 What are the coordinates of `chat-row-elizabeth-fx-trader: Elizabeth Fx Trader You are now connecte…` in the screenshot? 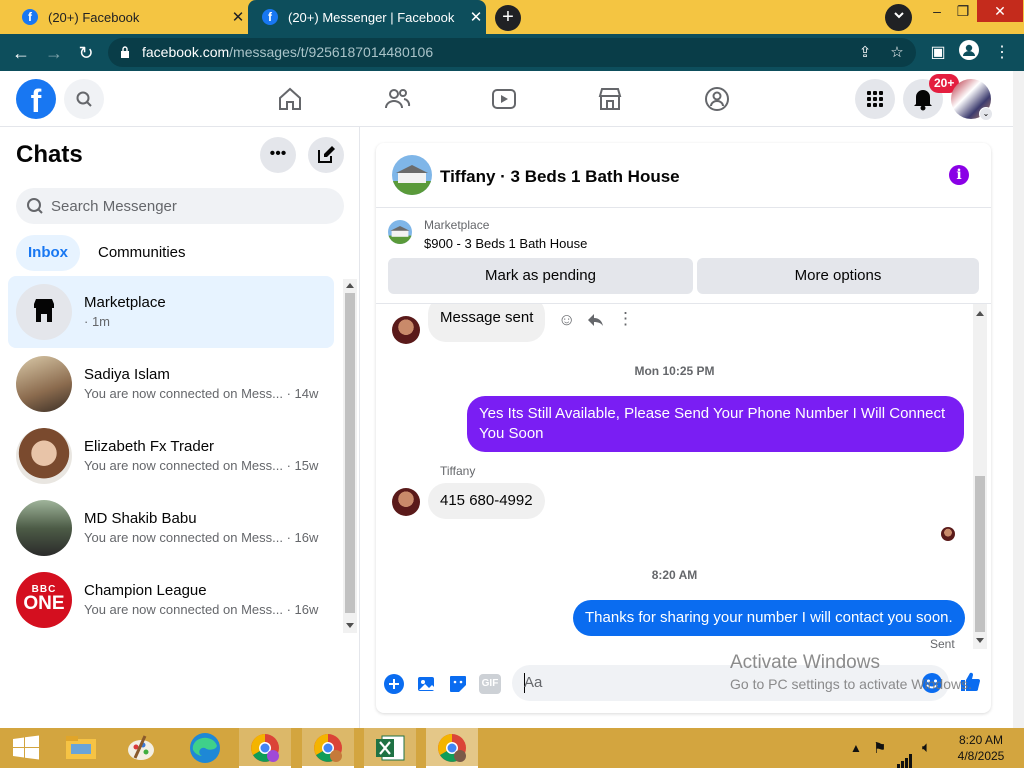 It's located at (171, 456).